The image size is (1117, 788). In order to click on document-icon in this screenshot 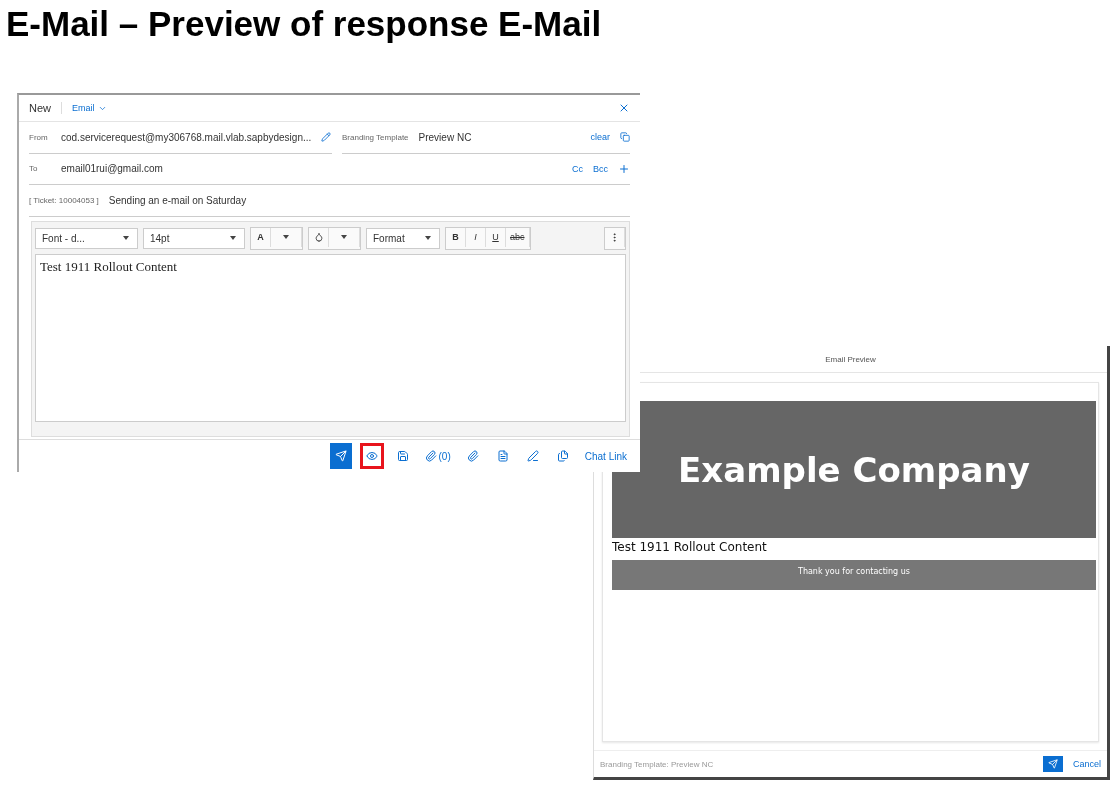, I will do `click(502, 456)`.